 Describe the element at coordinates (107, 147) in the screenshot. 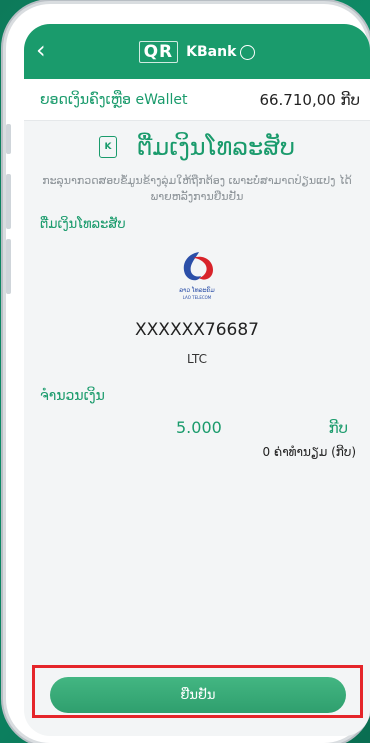

I see `phone-topup-icon: K` at that location.